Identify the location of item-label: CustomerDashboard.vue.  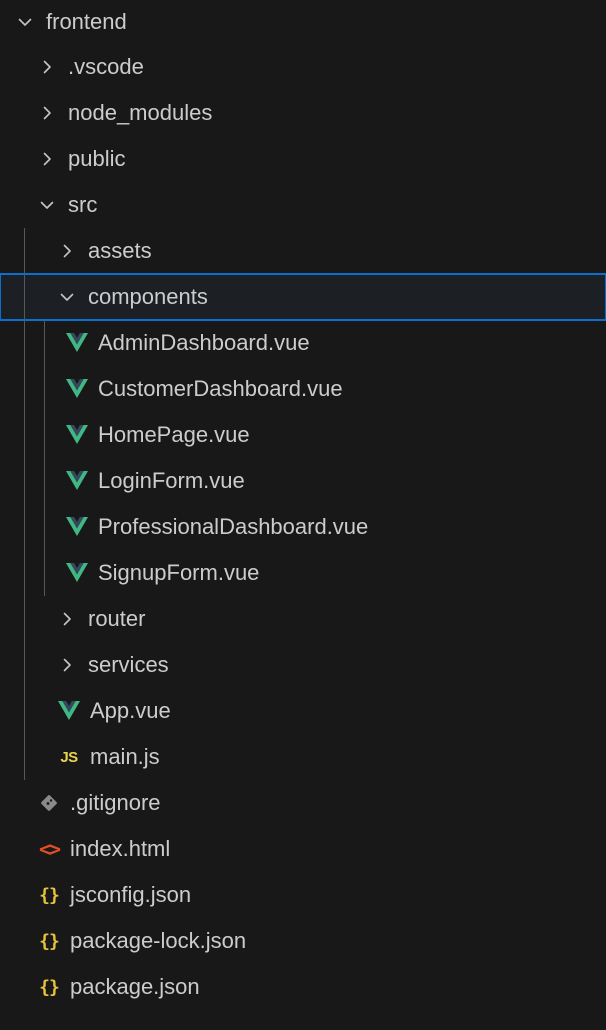
(220, 388).